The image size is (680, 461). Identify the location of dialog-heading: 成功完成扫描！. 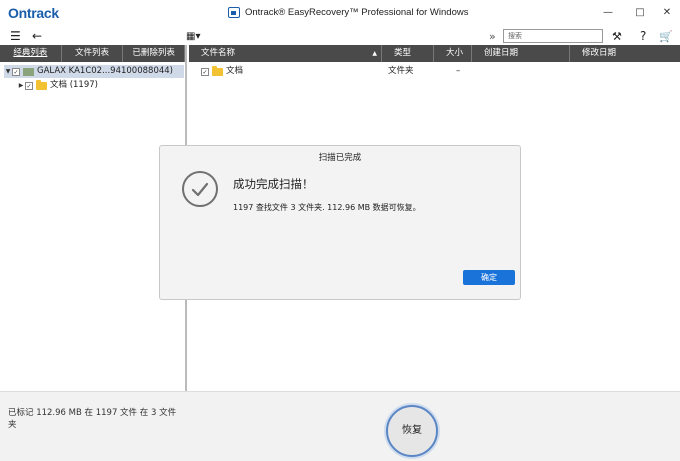
(273, 184).